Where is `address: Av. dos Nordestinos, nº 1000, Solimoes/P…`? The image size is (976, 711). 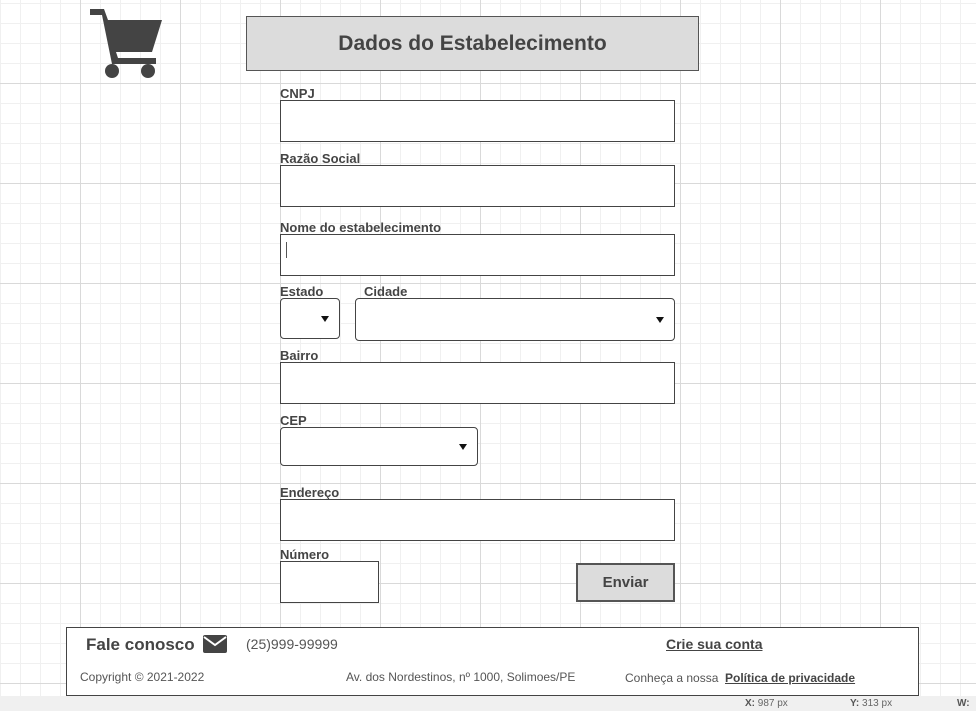 address: Av. dos Nordestinos, nº 1000, Solimoes/P… is located at coordinates (461, 677).